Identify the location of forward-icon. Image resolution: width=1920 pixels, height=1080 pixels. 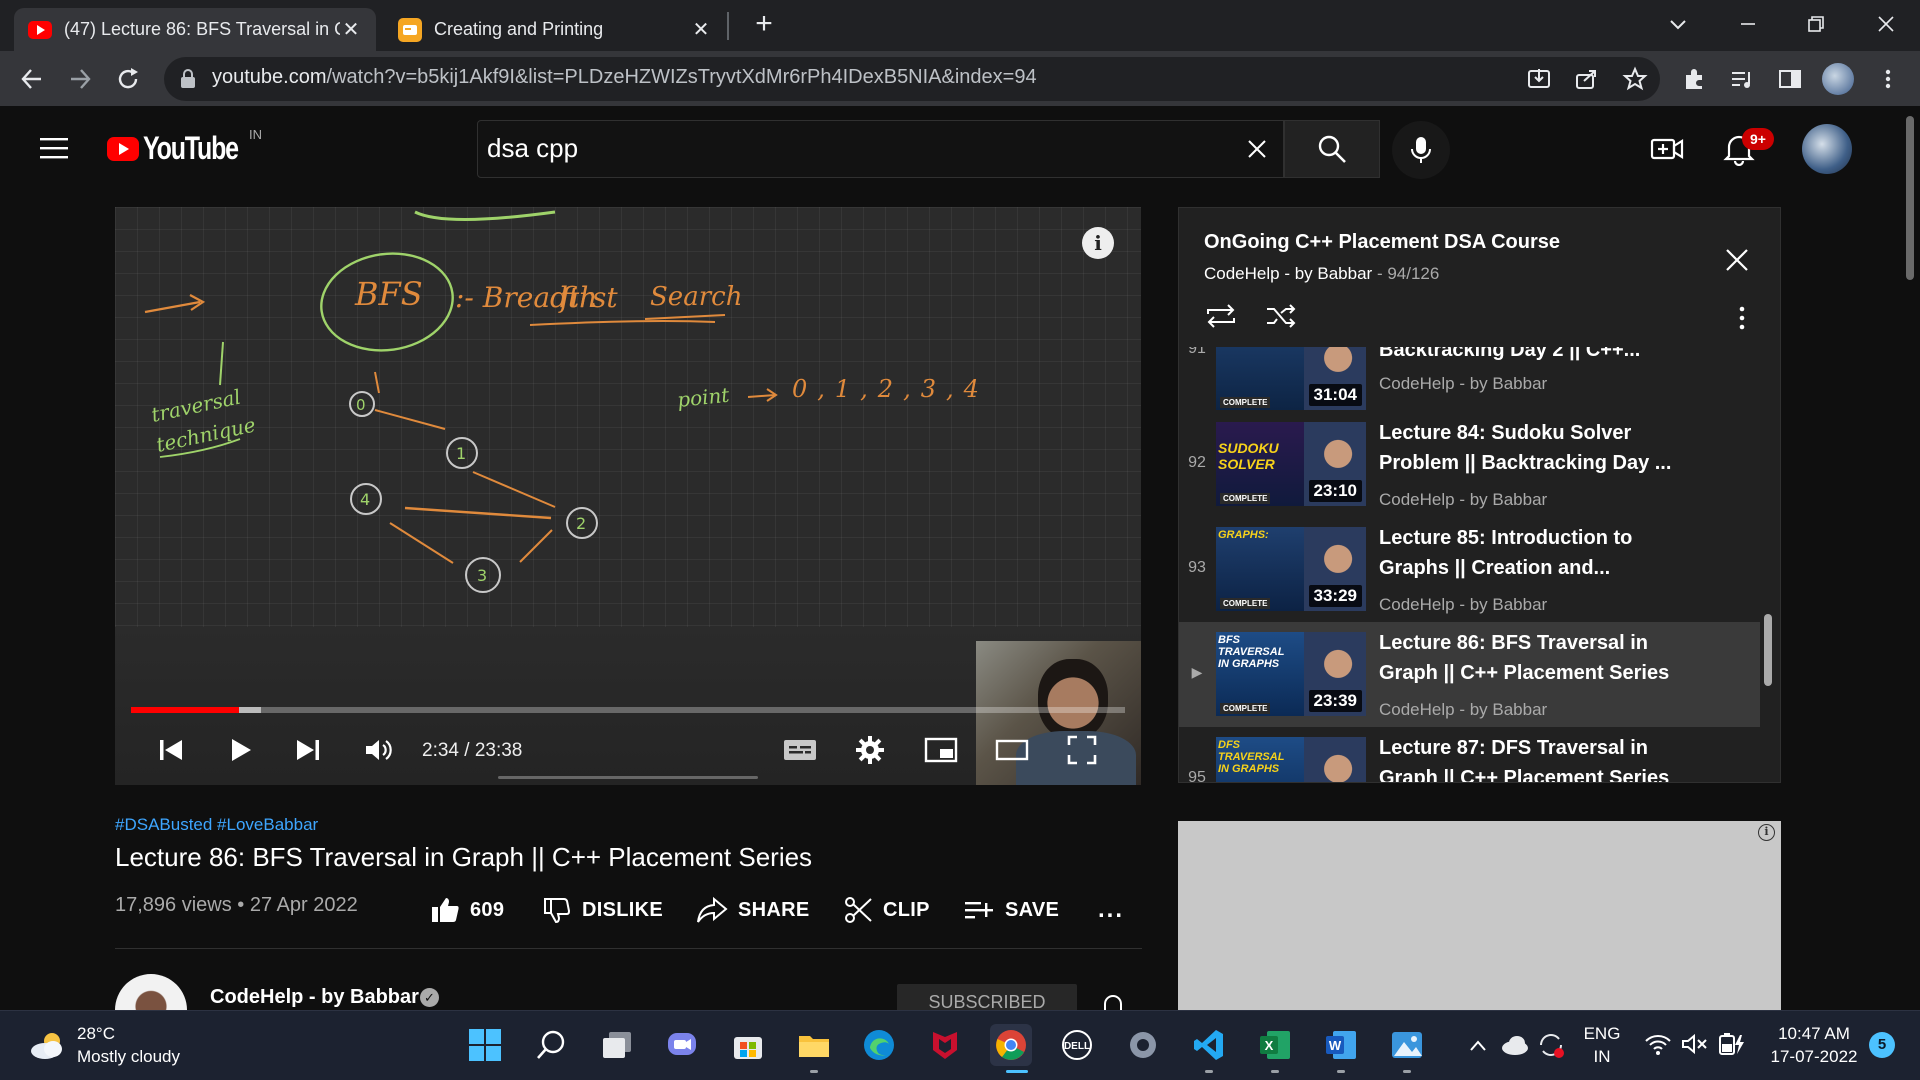
(80, 79).